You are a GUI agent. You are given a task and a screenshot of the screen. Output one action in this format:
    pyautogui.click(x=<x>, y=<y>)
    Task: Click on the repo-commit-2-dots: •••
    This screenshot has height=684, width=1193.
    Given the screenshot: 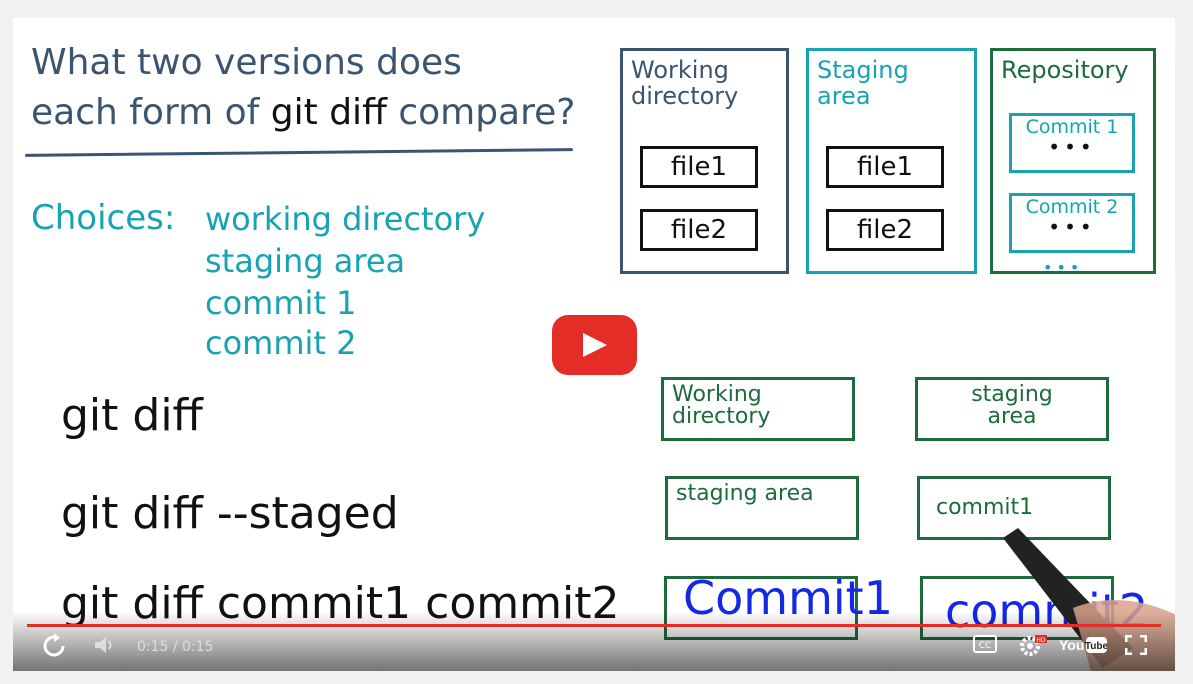 What is the action you would take?
    pyautogui.click(x=1072, y=227)
    